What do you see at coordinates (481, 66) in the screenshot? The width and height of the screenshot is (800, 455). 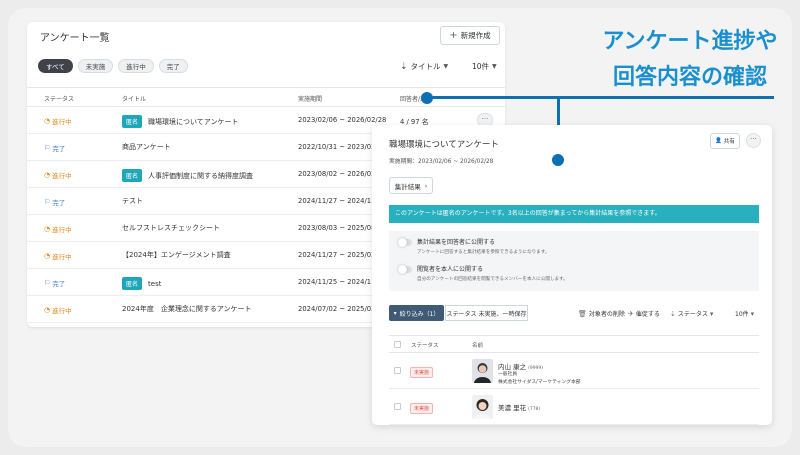 I see `page-size-label: 10件` at bounding box center [481, 66].